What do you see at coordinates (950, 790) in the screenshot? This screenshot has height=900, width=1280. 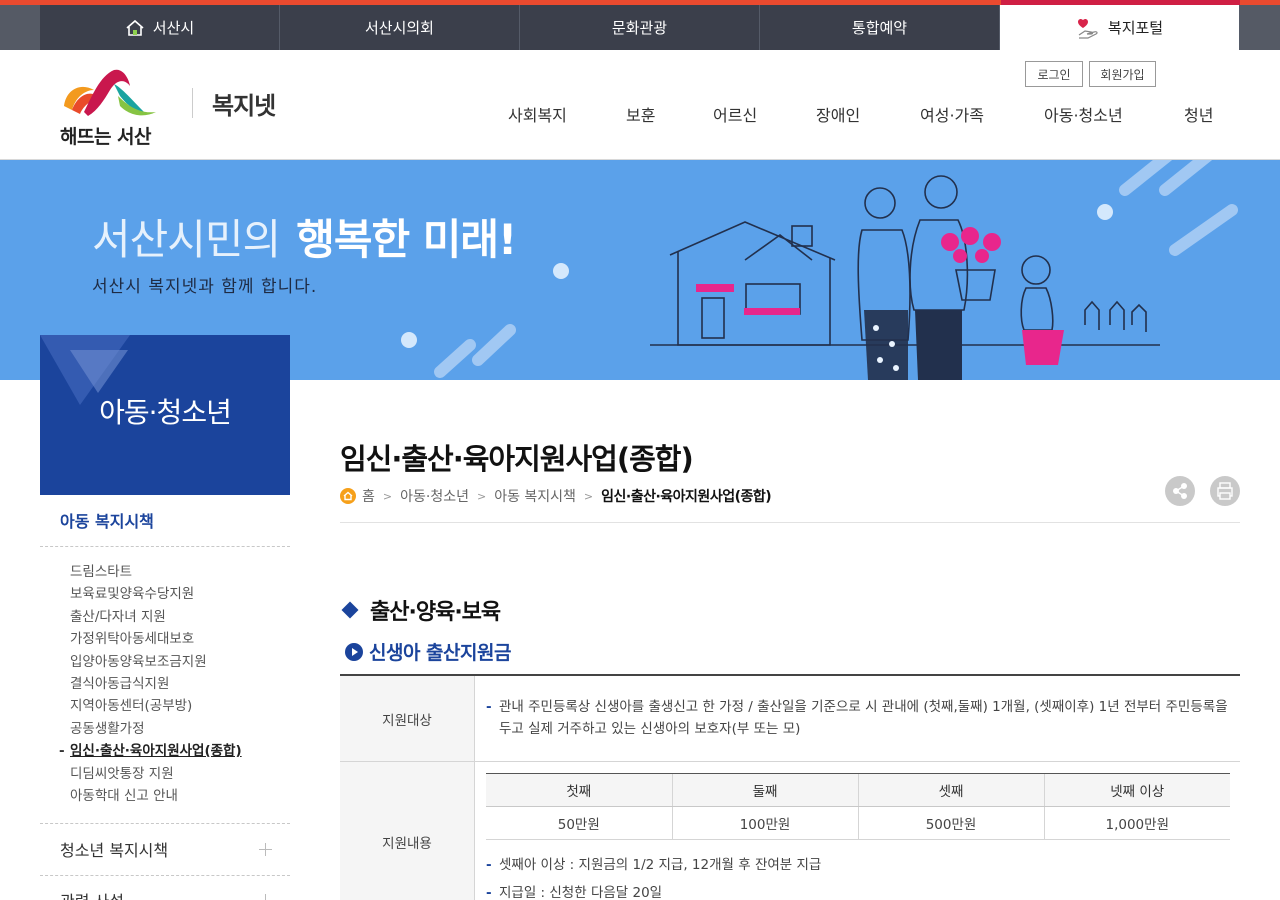 I see `amount-col-header: 셋째` at bounding box center [950, 790].